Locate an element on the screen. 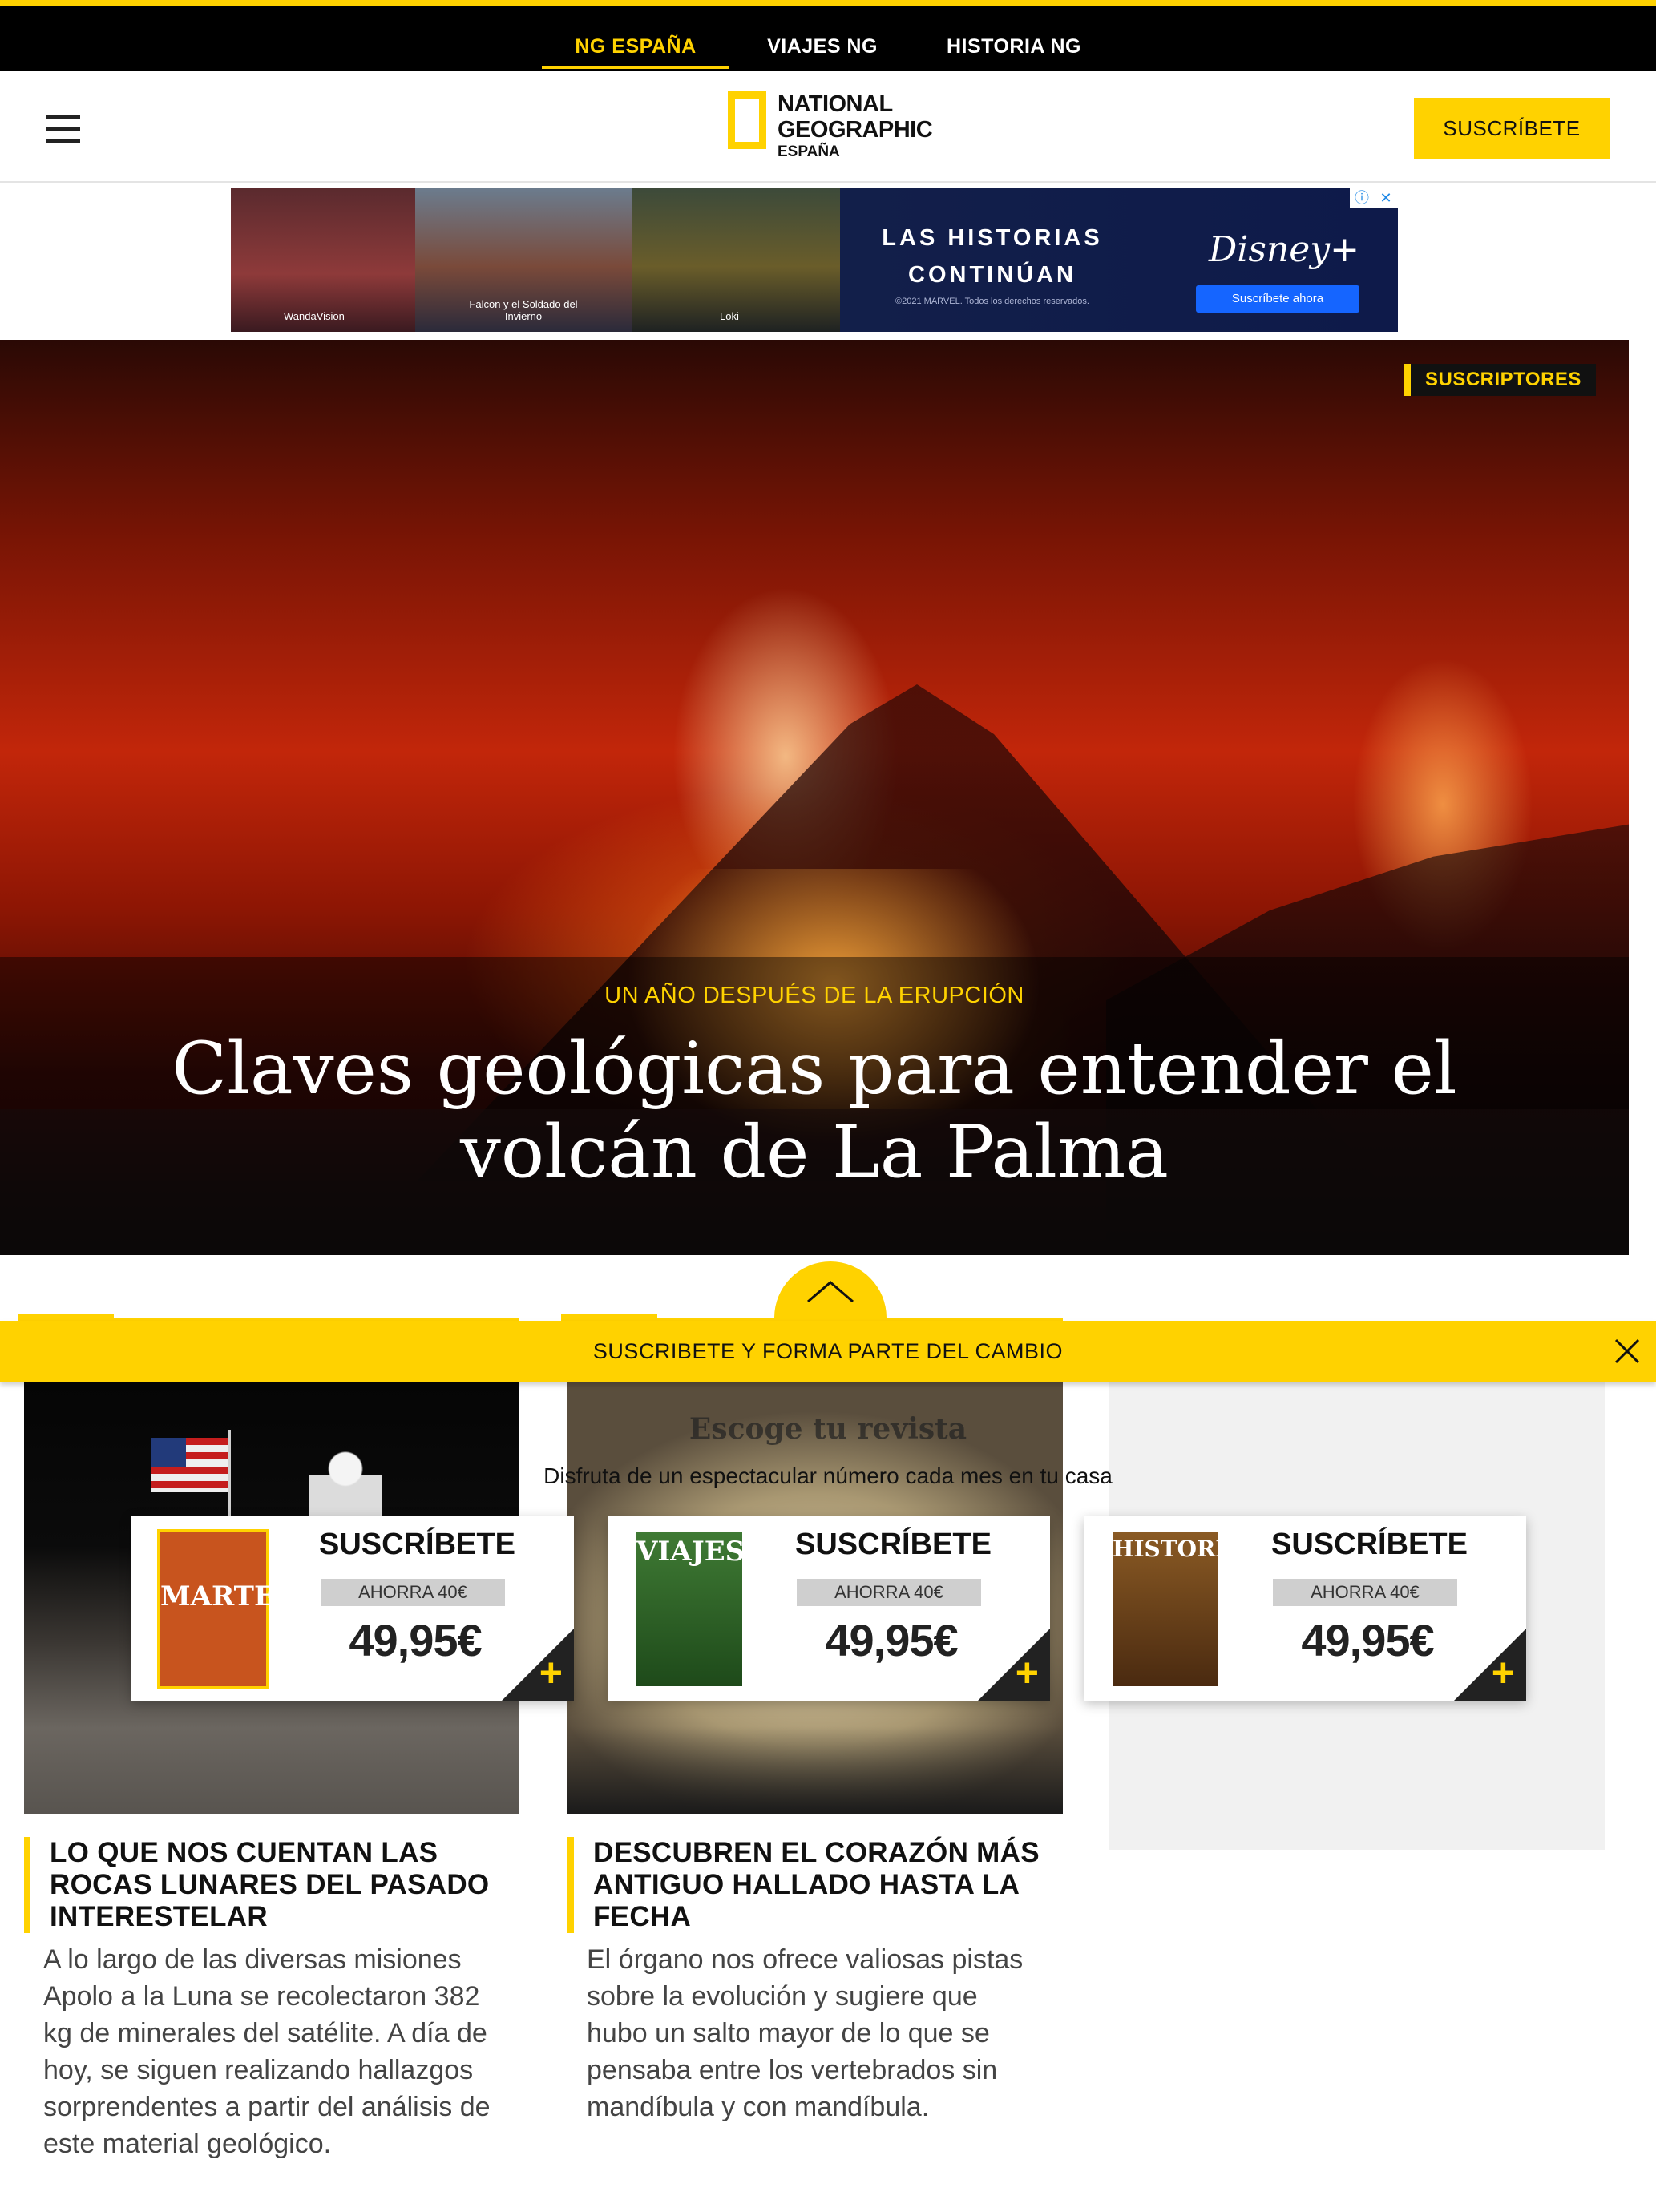 This screenshot has height=2212, width=1656. magazine-cover-viajes: VIAJES is located at coordinates (689, 1609).